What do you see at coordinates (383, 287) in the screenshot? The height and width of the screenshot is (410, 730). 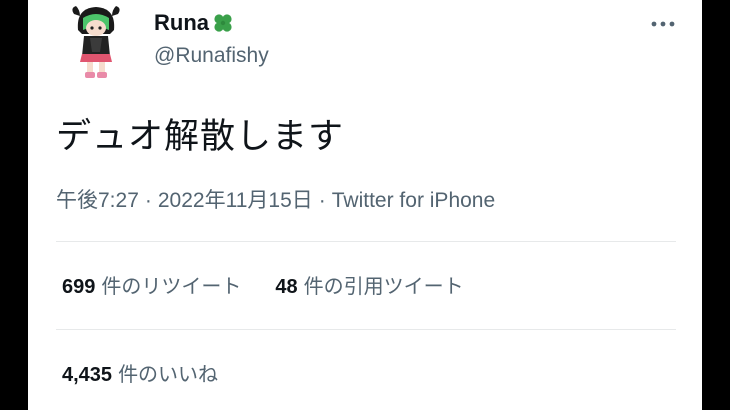 I see `quotes-label: 件の引用ツイート` at bounding box center [383, 287].